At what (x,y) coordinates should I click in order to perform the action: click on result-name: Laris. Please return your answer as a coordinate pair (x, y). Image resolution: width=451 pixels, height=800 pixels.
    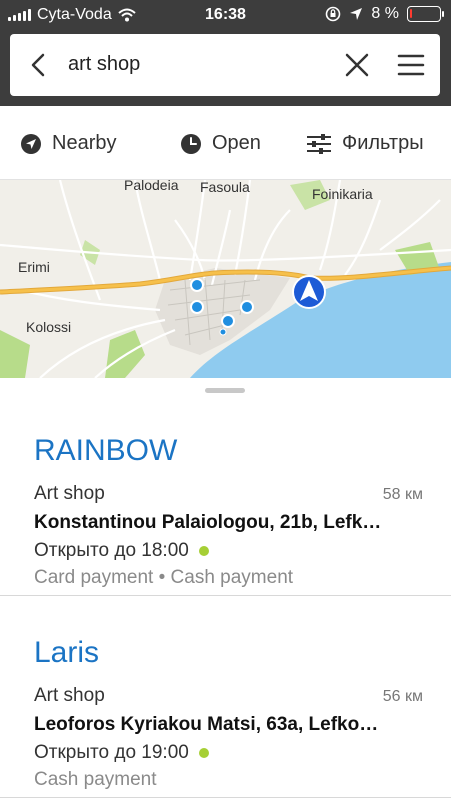
    Looking at the image, I should click on (66, 653).